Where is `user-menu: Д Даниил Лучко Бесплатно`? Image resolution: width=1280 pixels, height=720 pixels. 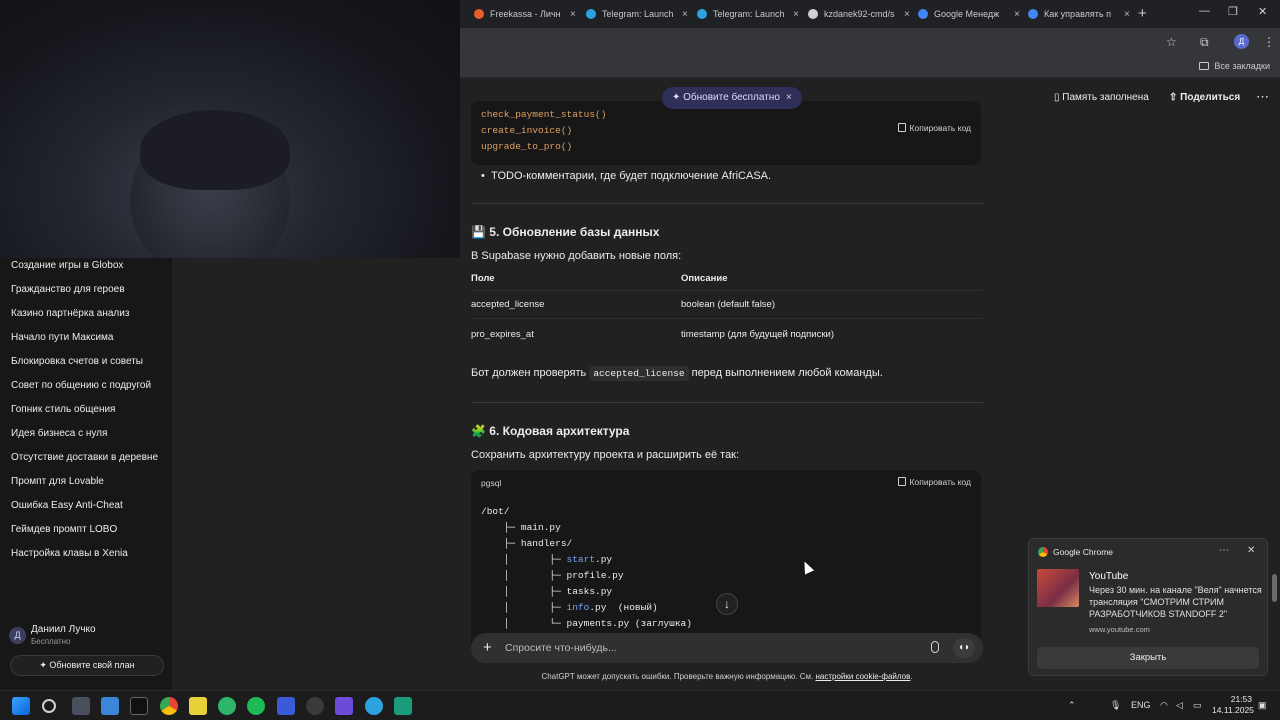 user-menu: Д Даниил Лучко Бесплатно is located at coordinates (88, 636).